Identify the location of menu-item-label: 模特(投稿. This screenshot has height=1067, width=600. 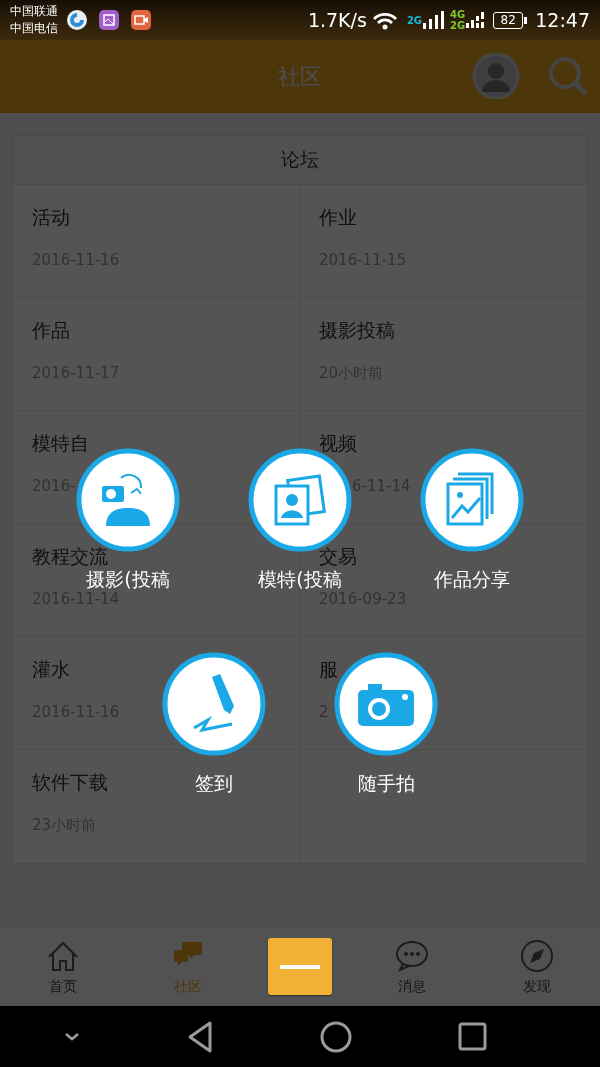
(300, 579).